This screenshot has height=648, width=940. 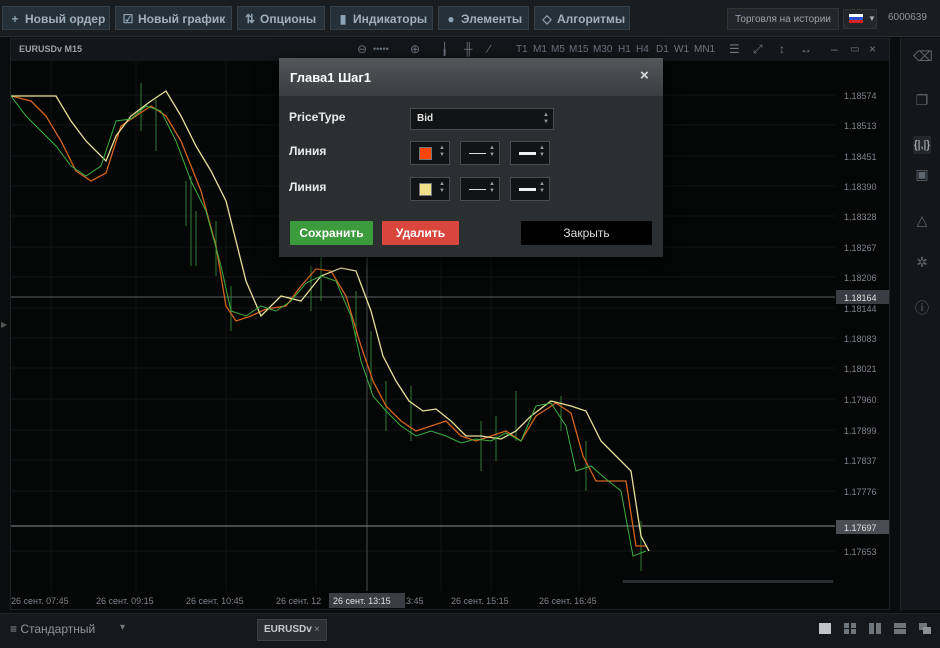 I want to click on new-chart-button: ☑ Новый график, so click(x=173, y=18).